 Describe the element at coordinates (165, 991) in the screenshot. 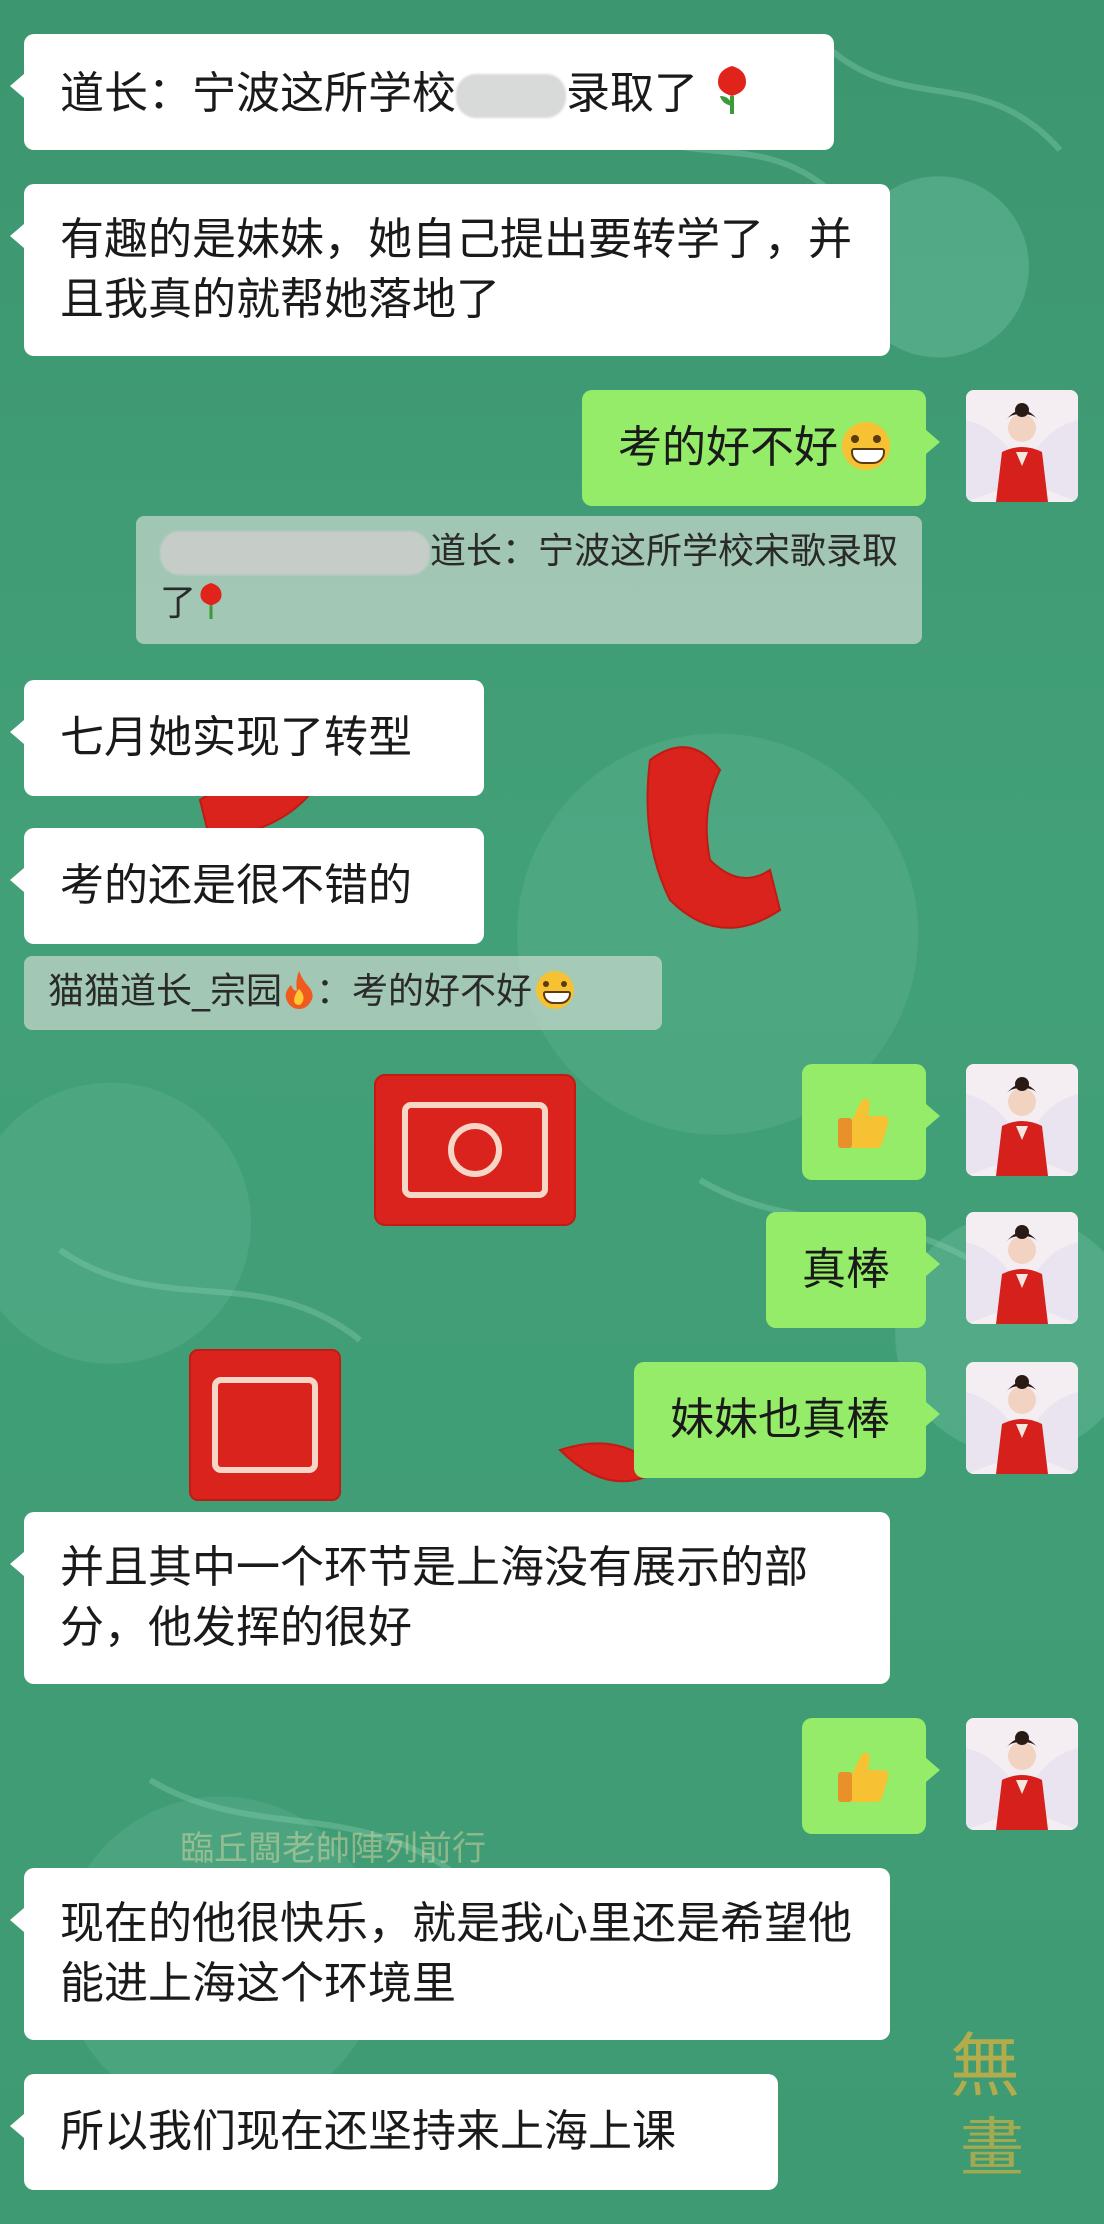

I see `quote-sender: 猫猫道长_宗园` at that location.